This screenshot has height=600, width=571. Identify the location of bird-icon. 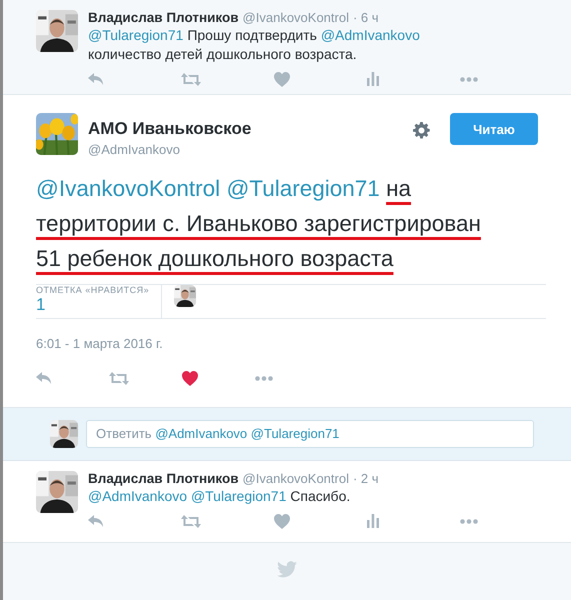
(287, 569).